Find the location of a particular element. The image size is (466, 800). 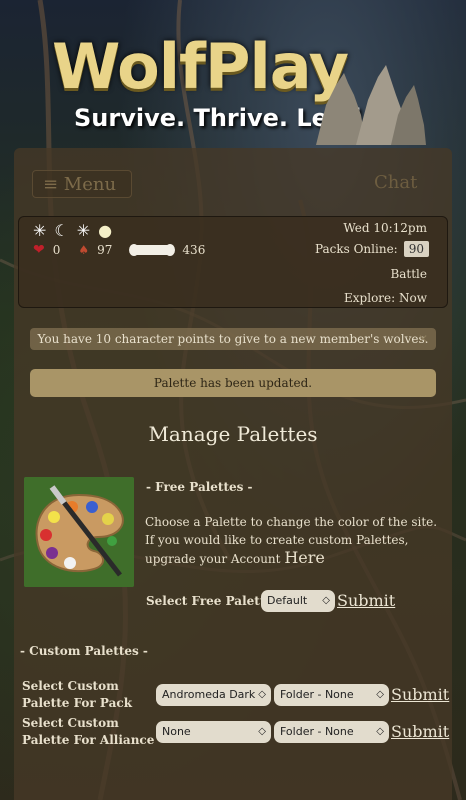

mushroom-icon: ♠ is located at coordinates (84, 250).